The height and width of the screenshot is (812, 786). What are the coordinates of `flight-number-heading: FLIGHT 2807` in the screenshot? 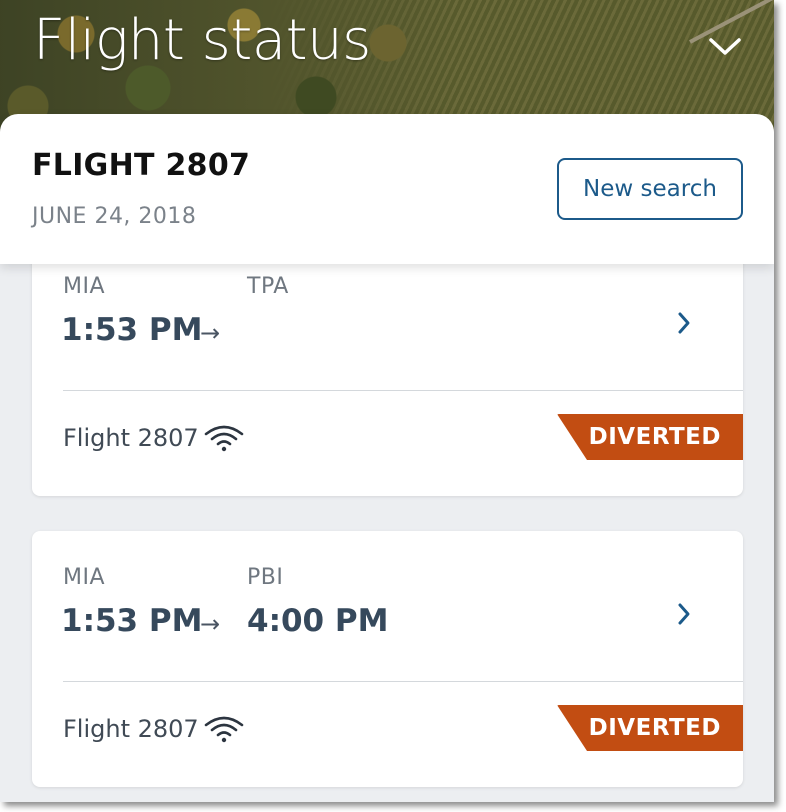 It's located at (141, 165).